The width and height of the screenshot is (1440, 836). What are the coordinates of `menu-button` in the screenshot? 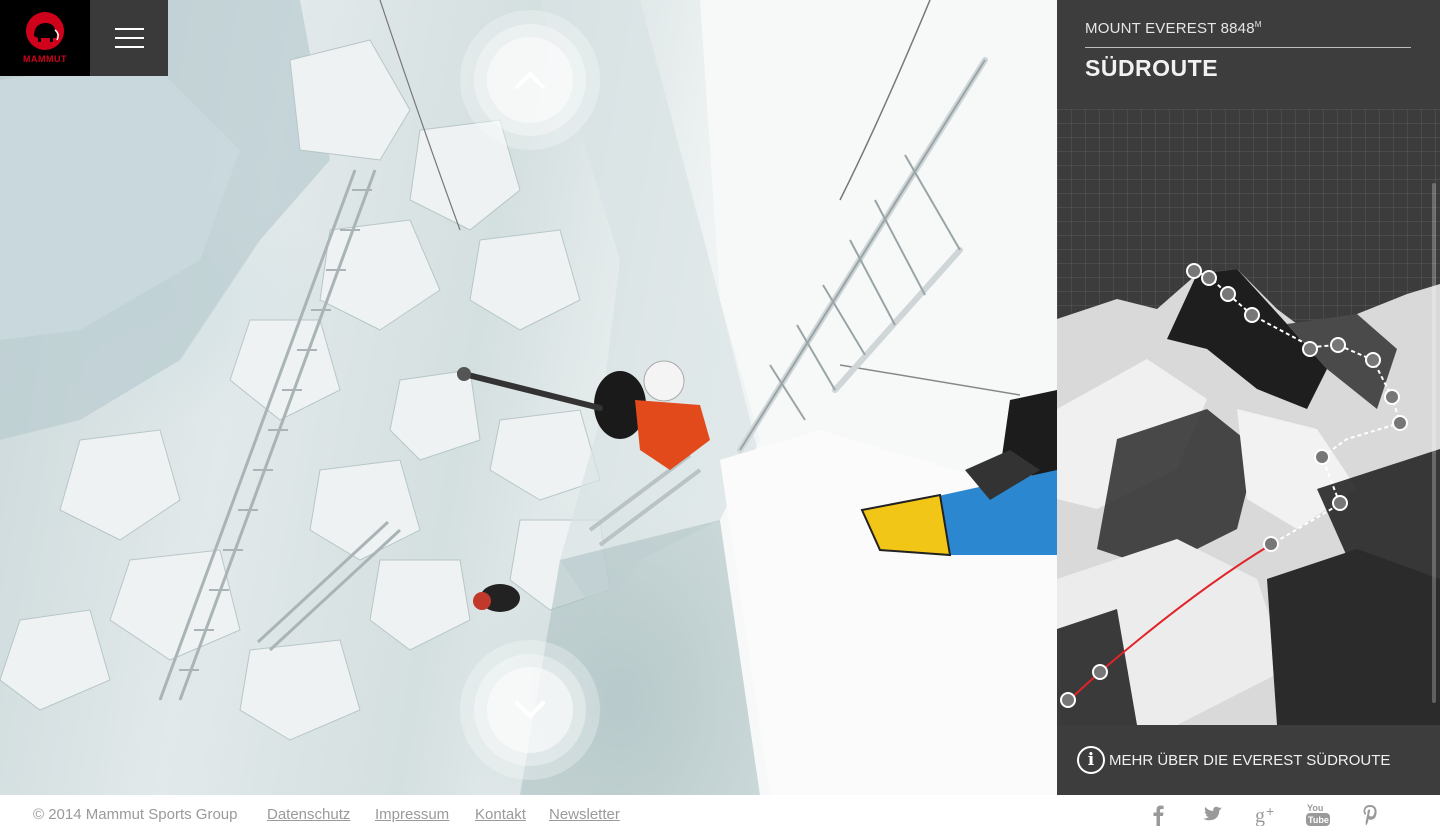 It's located at (129, 38).